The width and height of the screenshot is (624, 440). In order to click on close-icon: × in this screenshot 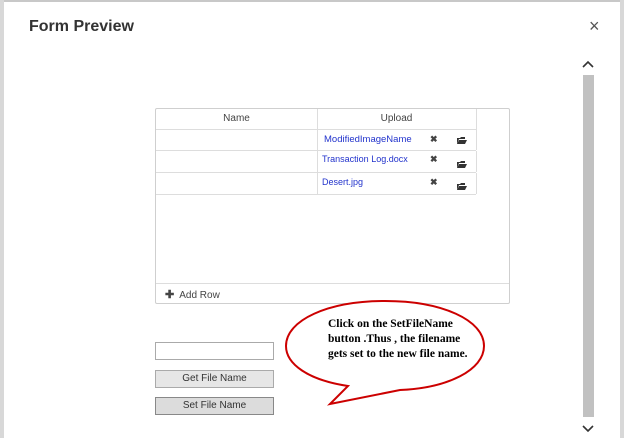, I will do `click(594, 26)`.